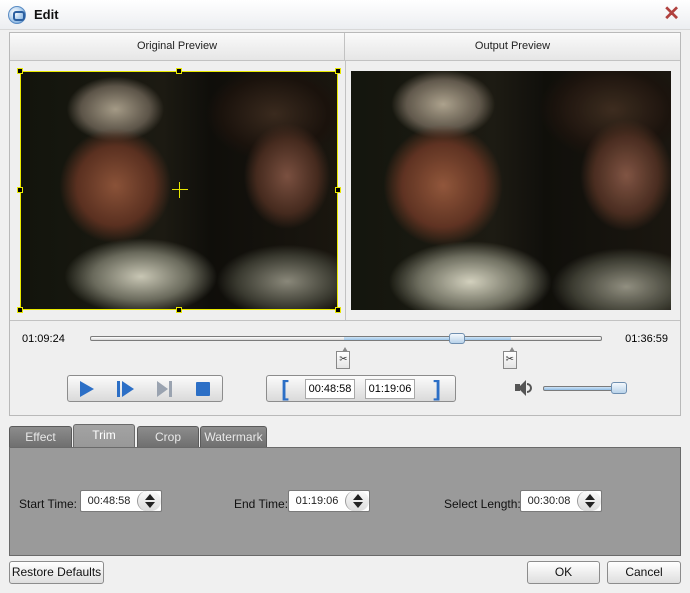  I want to click on select-length-label: Select Length:, so click(482, 504).